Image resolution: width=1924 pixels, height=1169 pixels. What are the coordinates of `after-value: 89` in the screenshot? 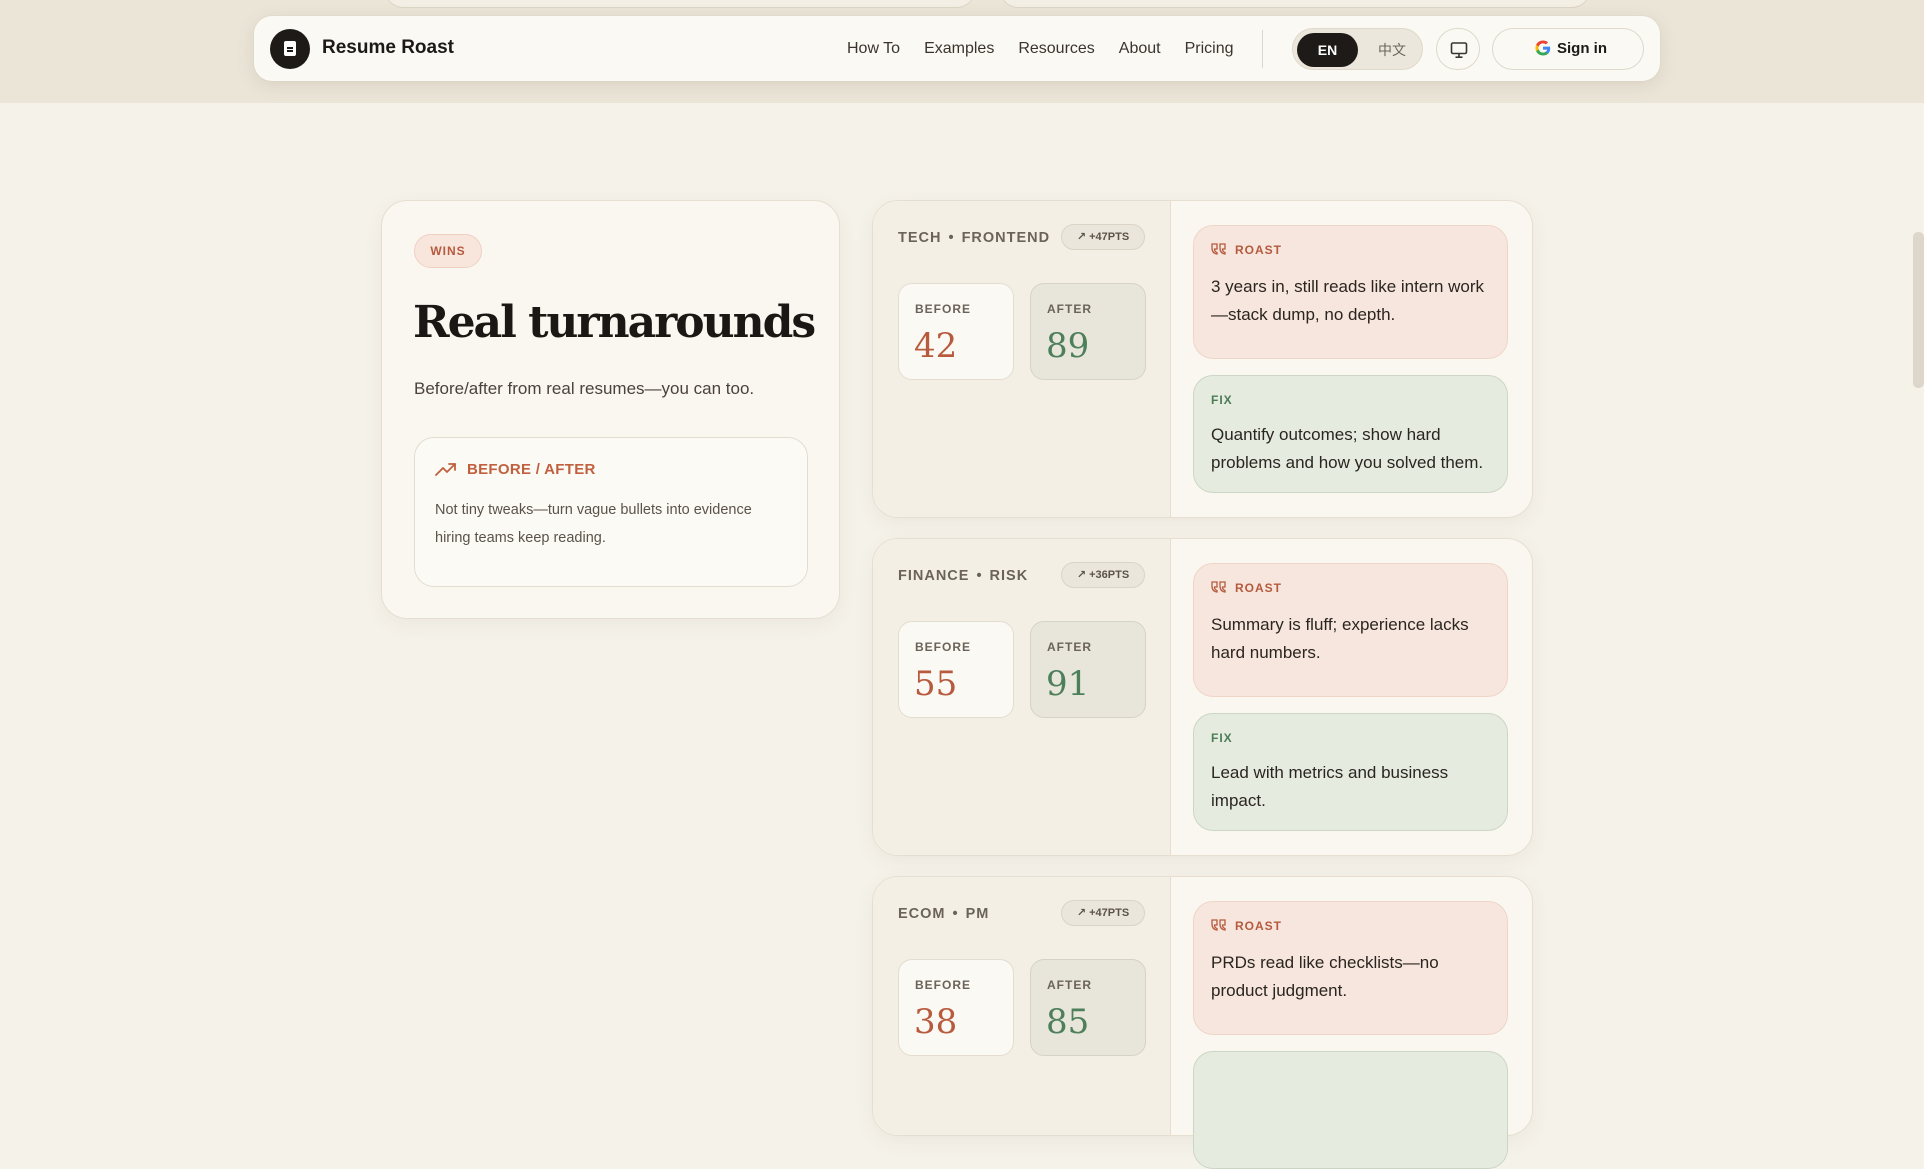 It's located at (1068, 346).